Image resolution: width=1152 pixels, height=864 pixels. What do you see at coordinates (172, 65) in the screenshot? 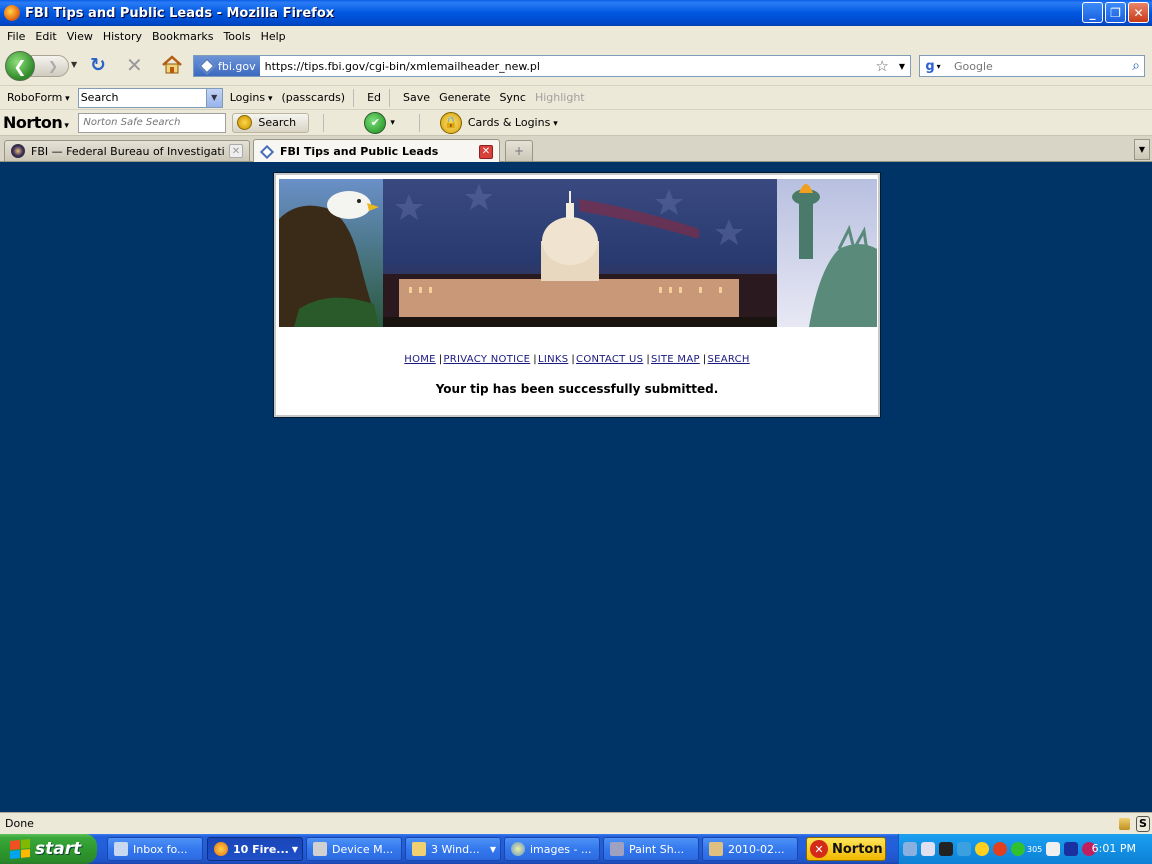
I see `home-icon` at bounding box center [172, 65].